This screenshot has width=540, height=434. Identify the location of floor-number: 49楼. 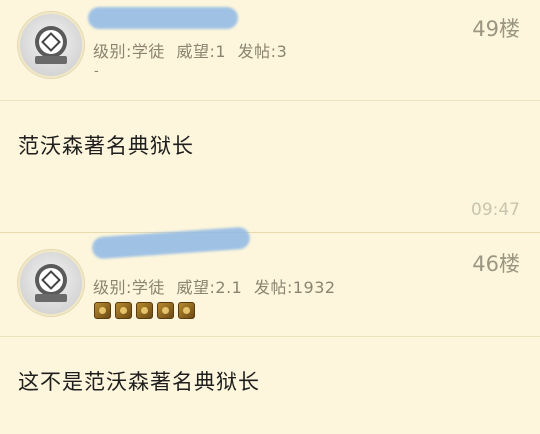
(496, 29).